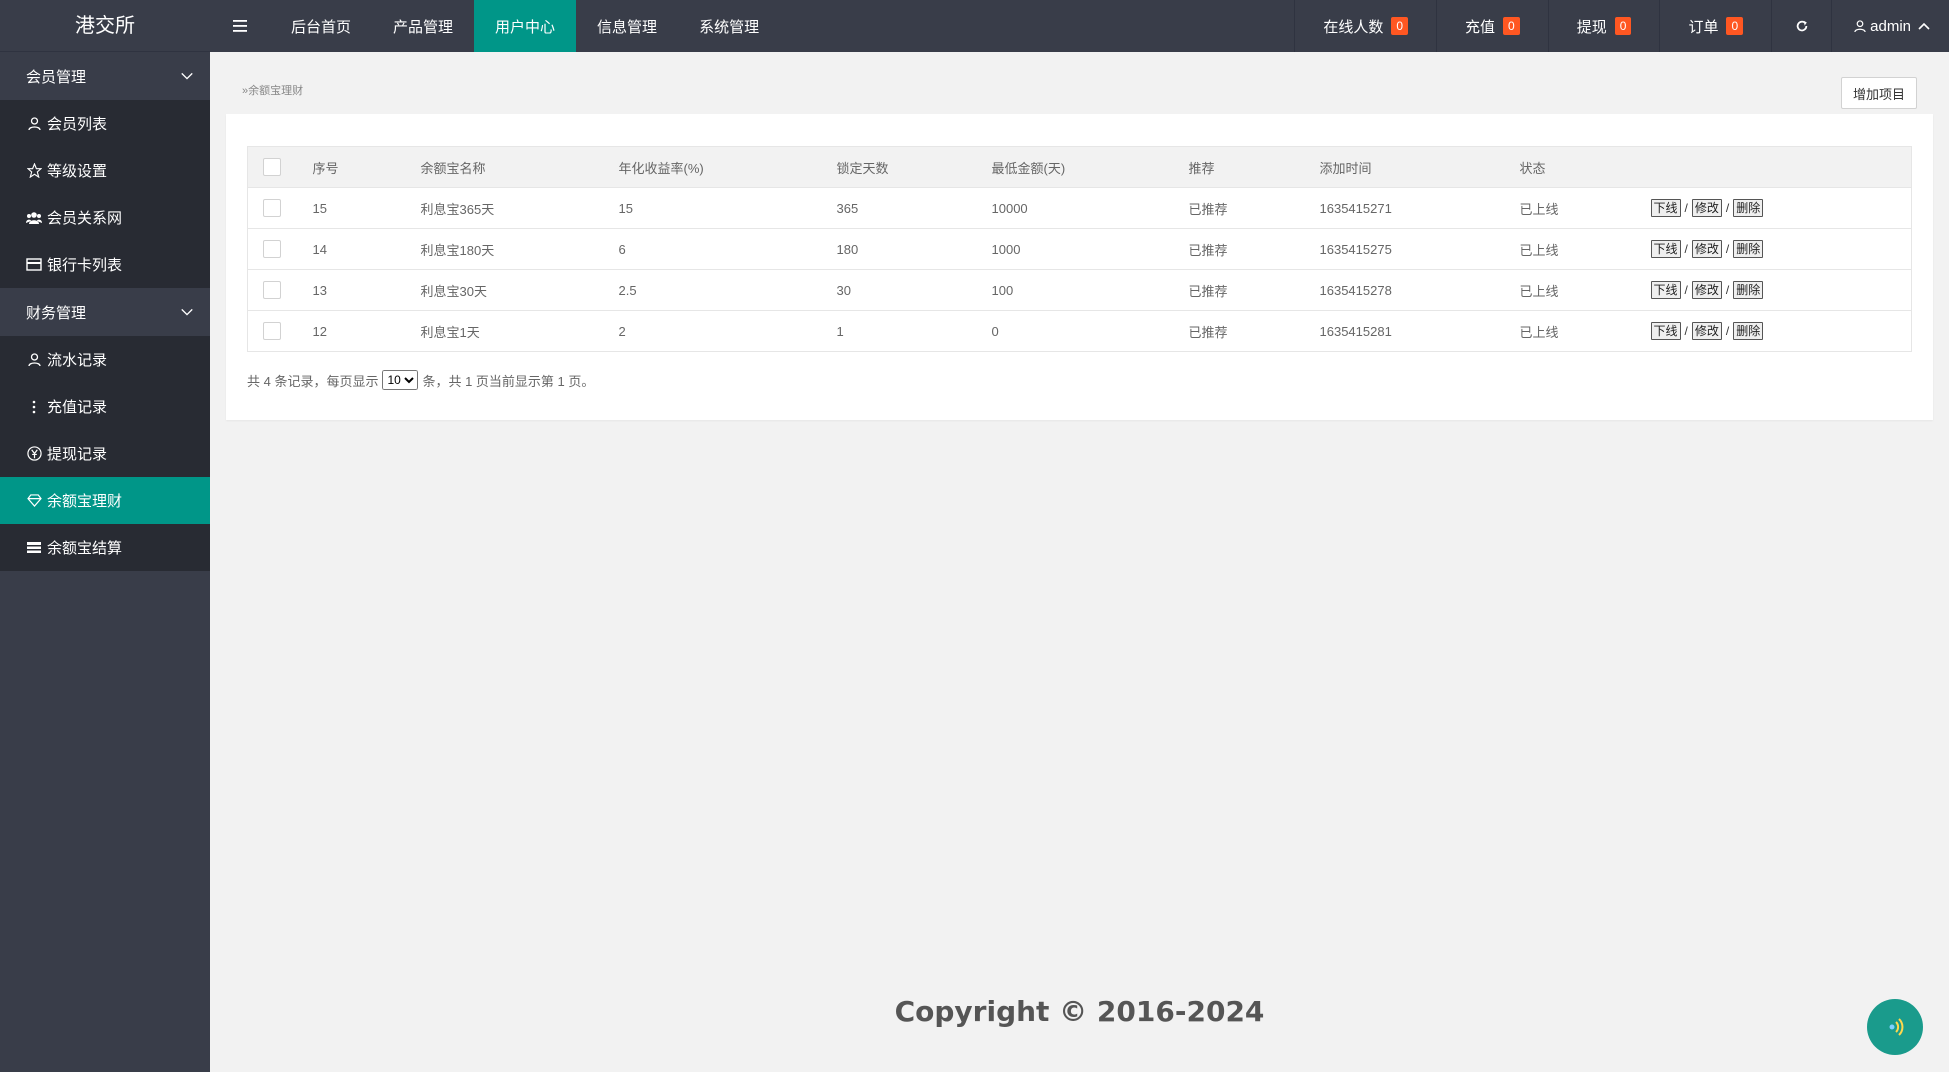 The width and height of the screenshot is (1949, 1072). I want to click on sidebar-item-level-settings: 等级设置, so click(105, 170).